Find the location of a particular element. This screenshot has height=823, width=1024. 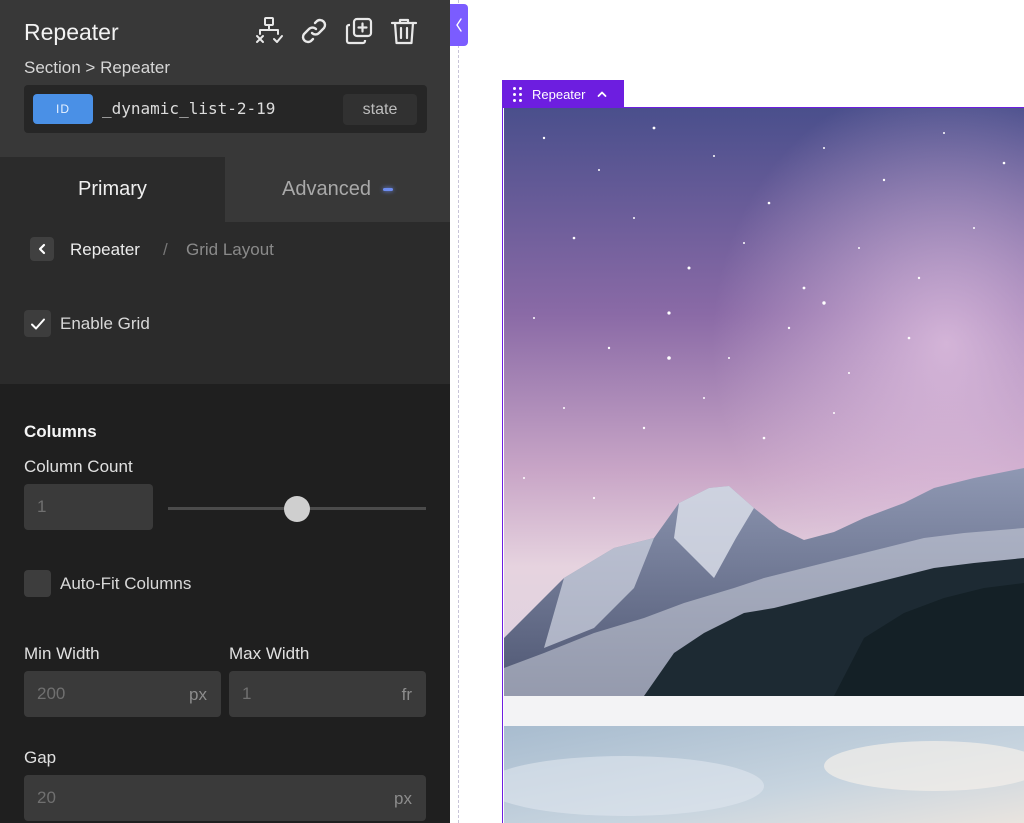

duplicate-icon is located at coordinates (359, 31).